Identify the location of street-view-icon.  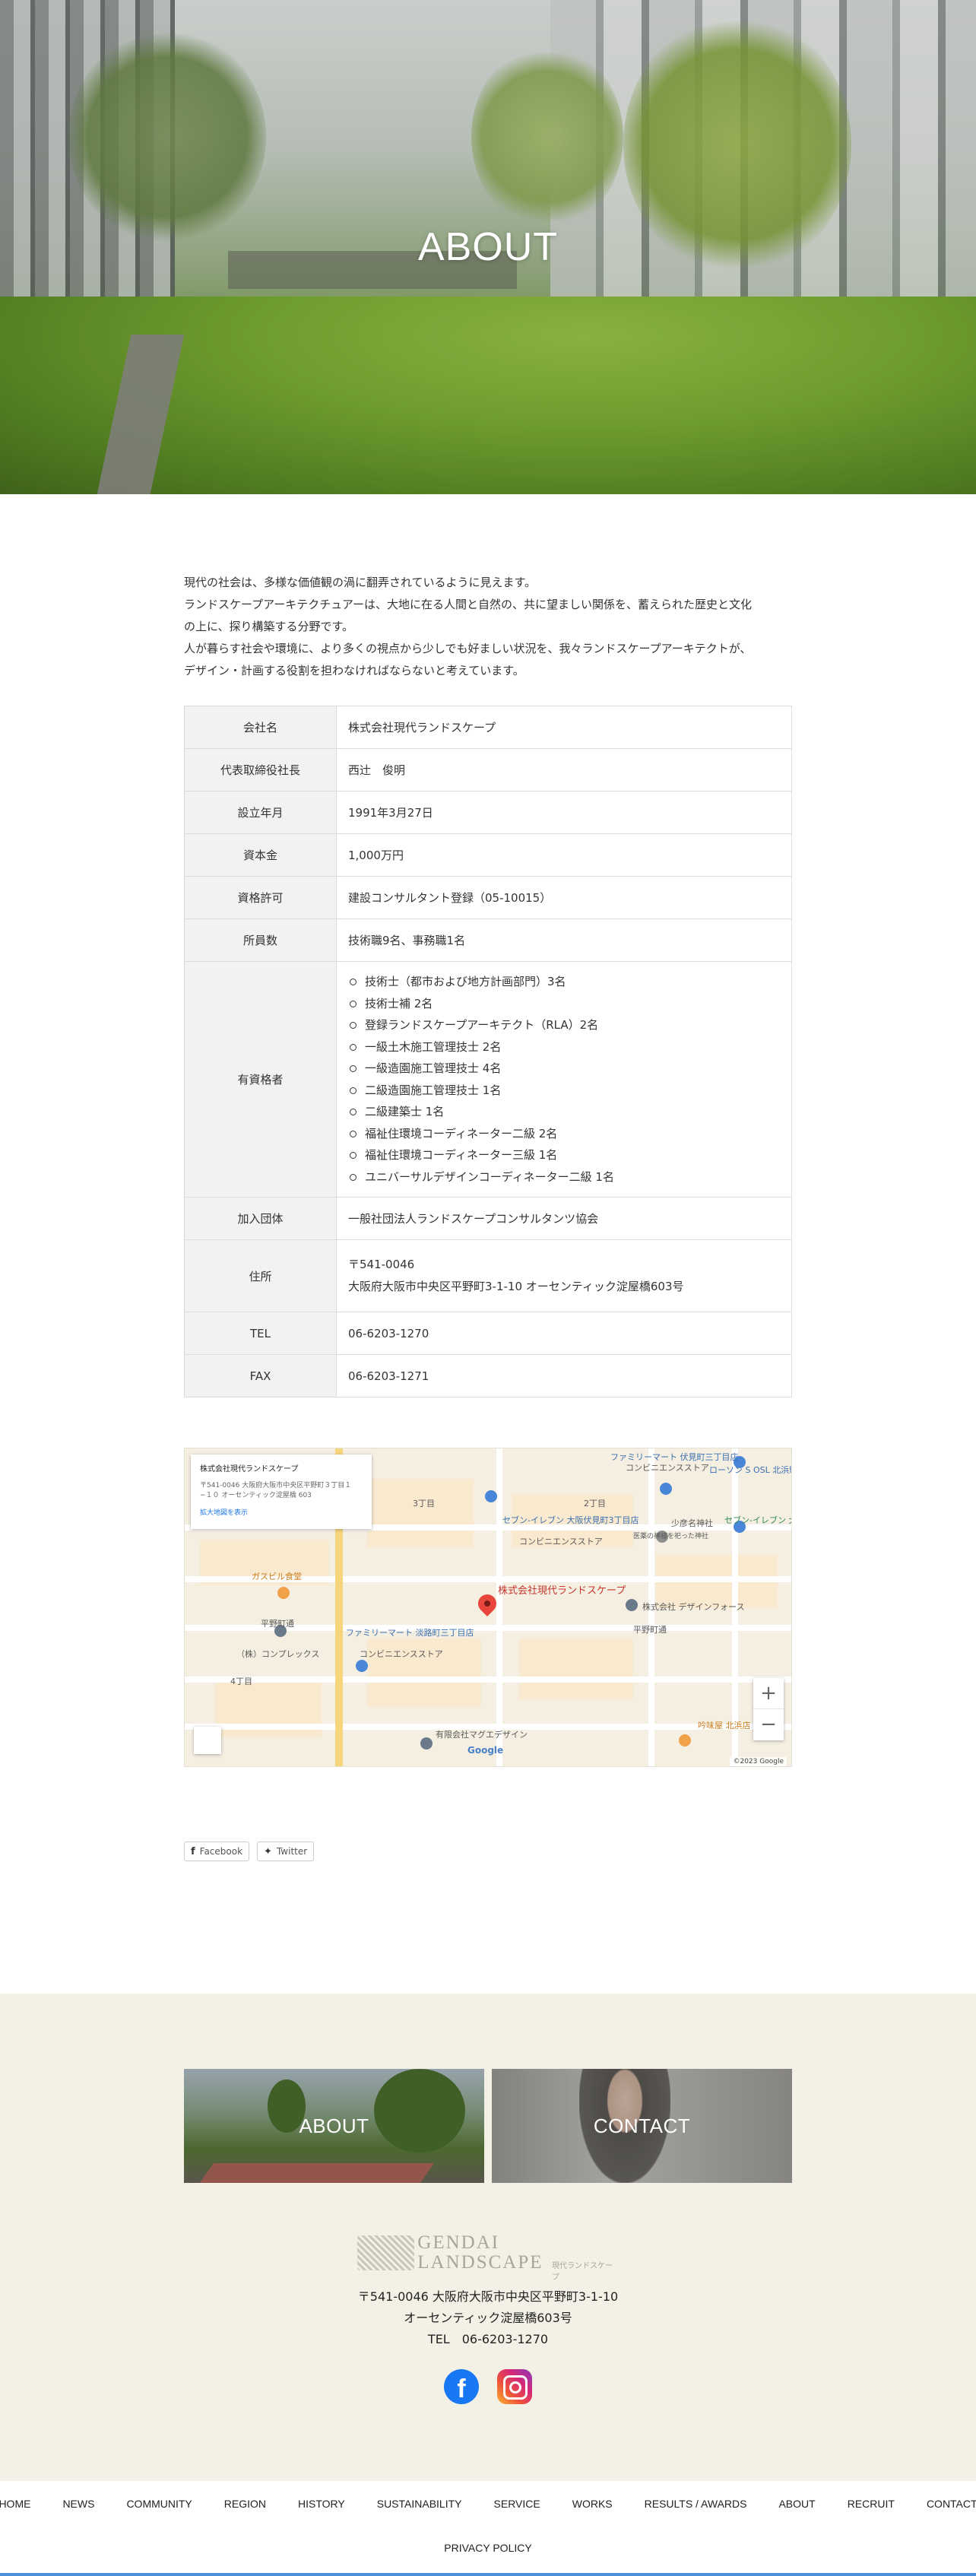
(207, 1741).